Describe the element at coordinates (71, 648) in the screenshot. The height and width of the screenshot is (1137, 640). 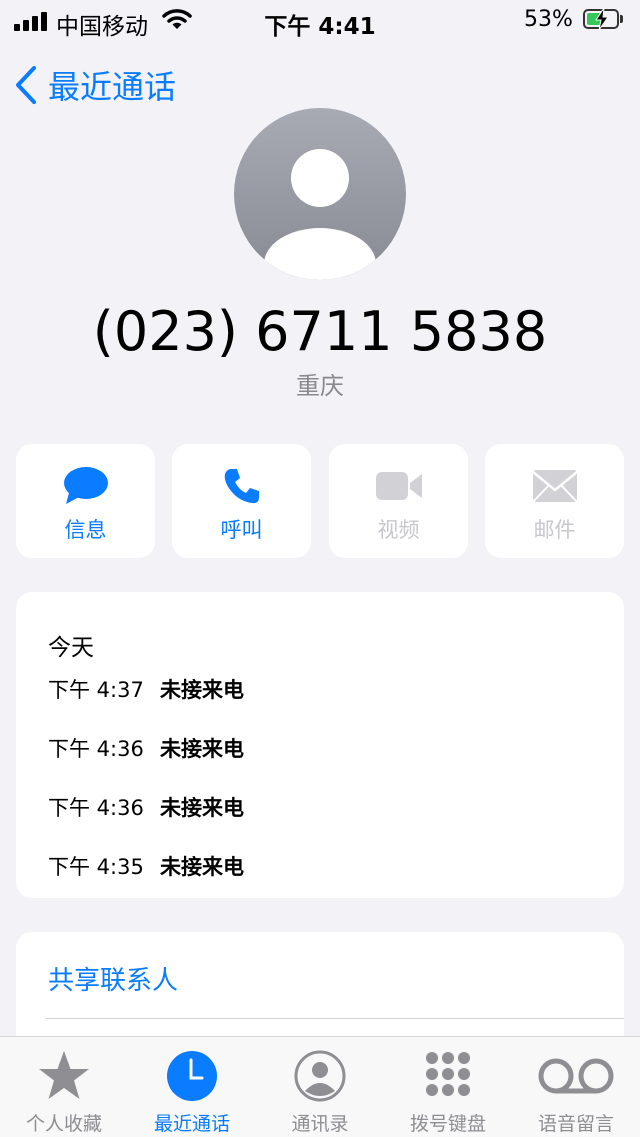
I see `call-day-heading: 今天` at that location.